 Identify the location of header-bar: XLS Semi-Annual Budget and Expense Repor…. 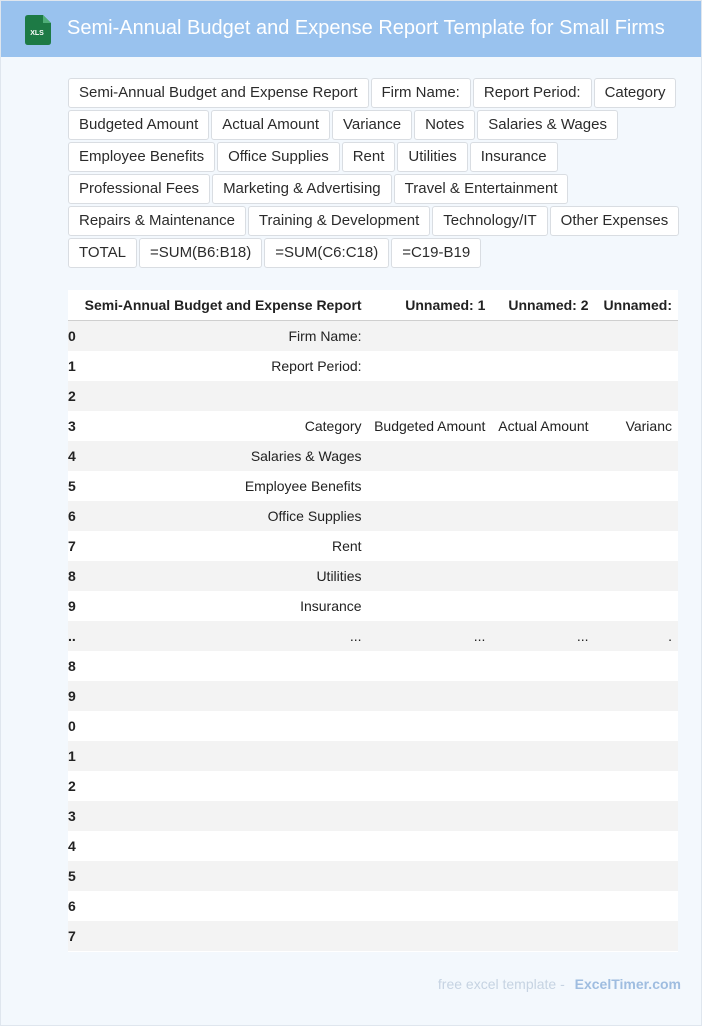
(351, 29).